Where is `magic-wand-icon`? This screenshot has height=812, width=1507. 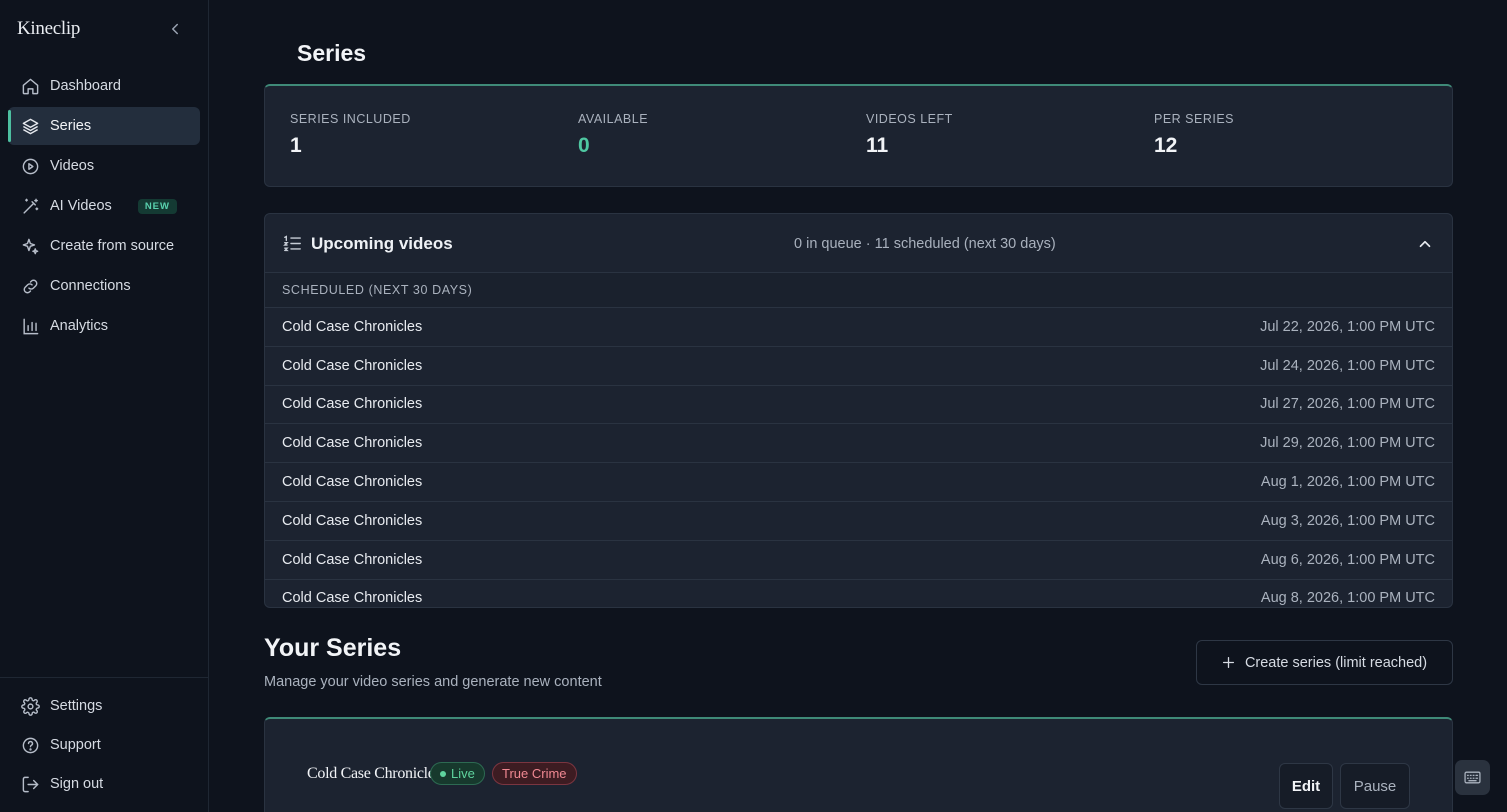 magic-wand-icon is located at coordinates (30, 206).